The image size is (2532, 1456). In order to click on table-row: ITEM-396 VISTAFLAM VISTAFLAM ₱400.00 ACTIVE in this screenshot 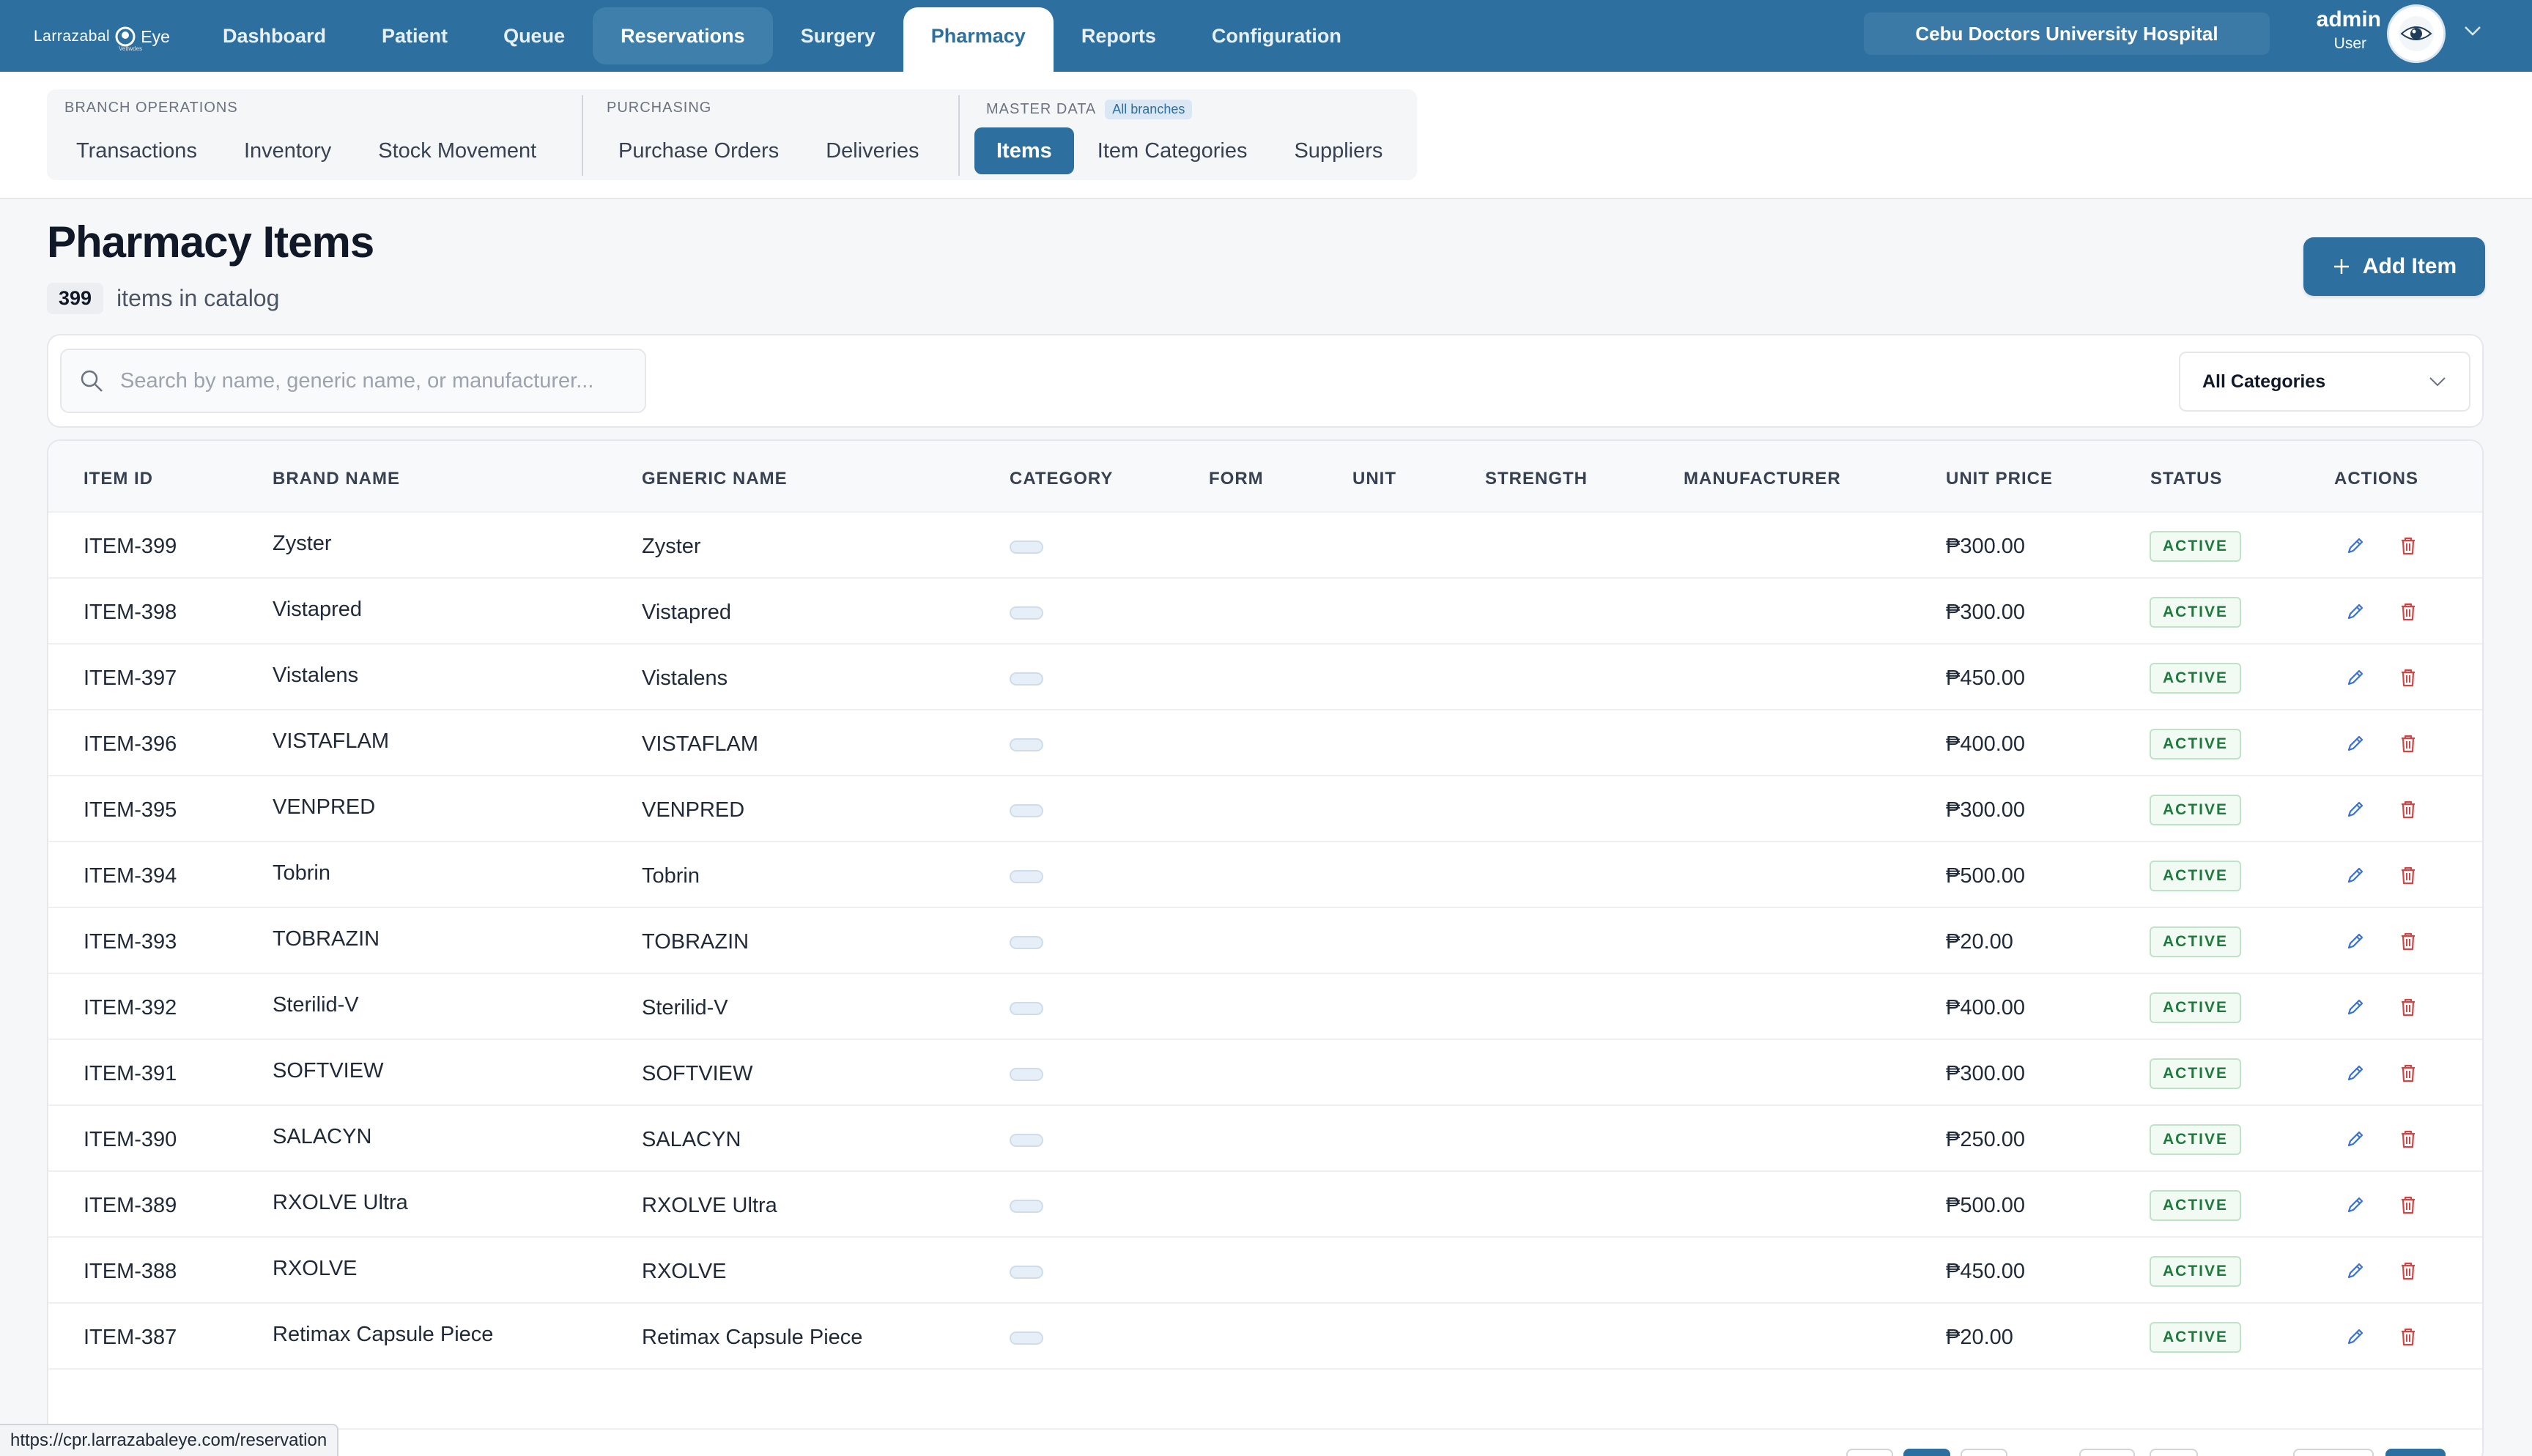, I will do `click(1265, 743)`.